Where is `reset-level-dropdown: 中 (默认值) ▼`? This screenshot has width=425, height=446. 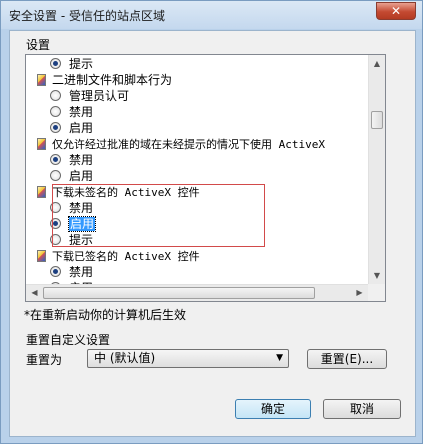 reset-level-dropdown: 中 (默认值) ▼ is located at coordinates (188, 358).